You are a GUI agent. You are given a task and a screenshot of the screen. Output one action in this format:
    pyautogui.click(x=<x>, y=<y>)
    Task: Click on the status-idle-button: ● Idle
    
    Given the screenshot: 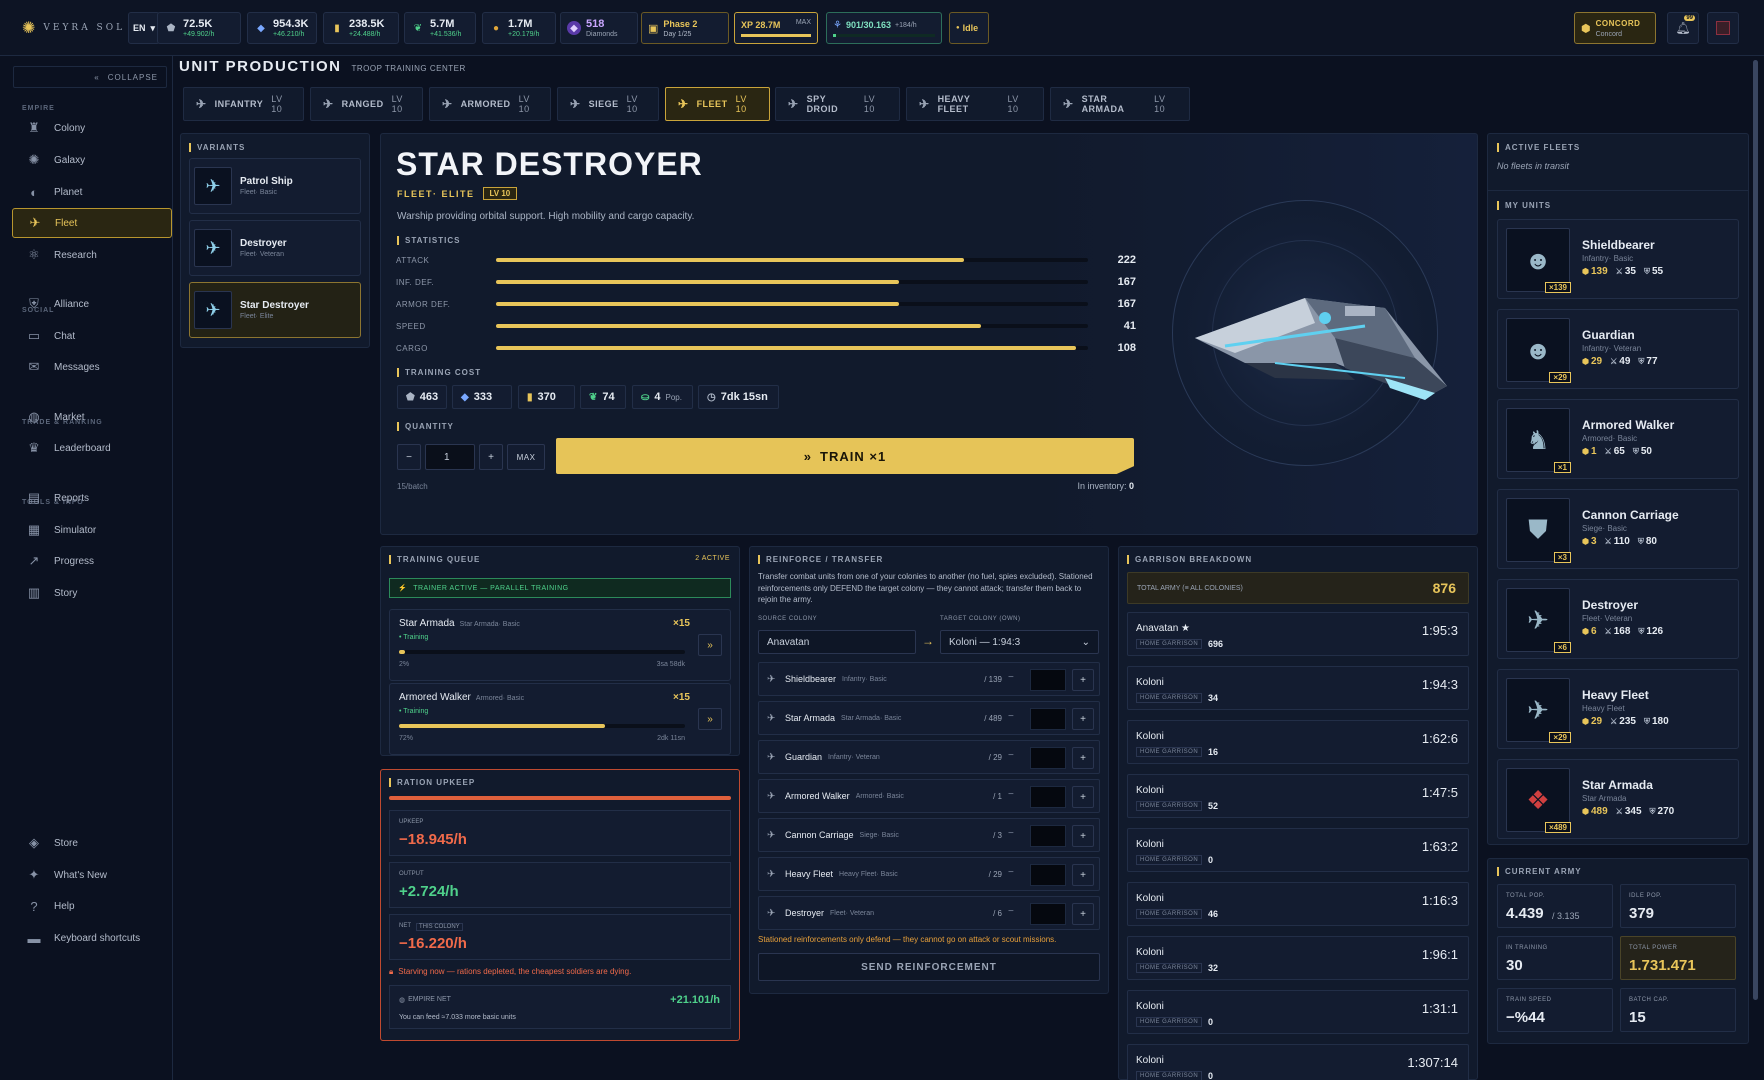 What is the action you would take?
    pyautogui.click(x=969, y=28)
    